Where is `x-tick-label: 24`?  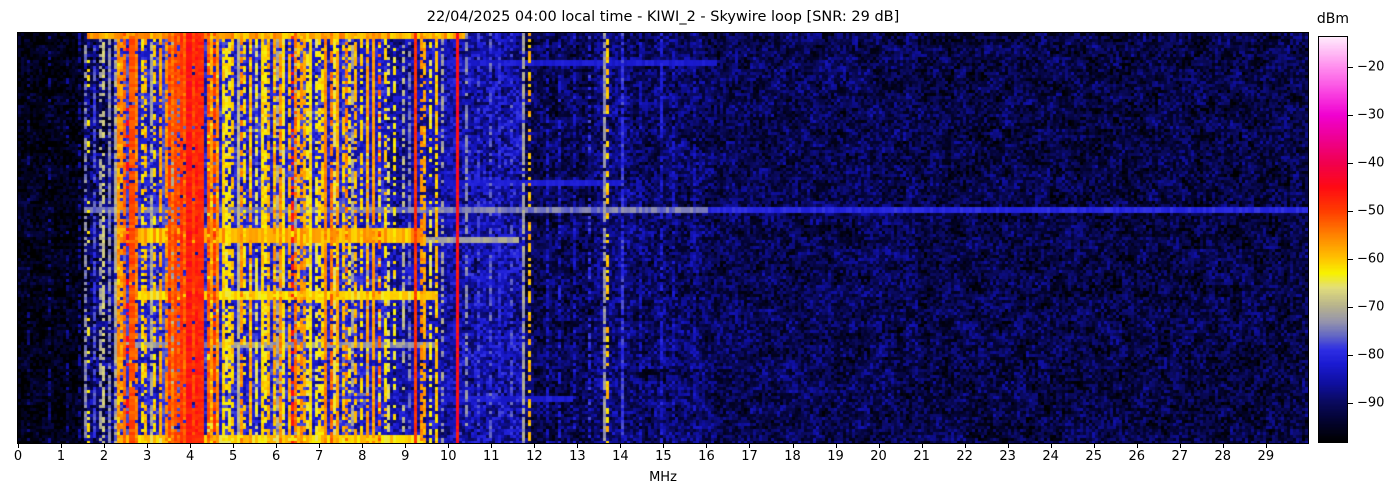
x-tick-label: 24 is located at coordinates (1050, 456).